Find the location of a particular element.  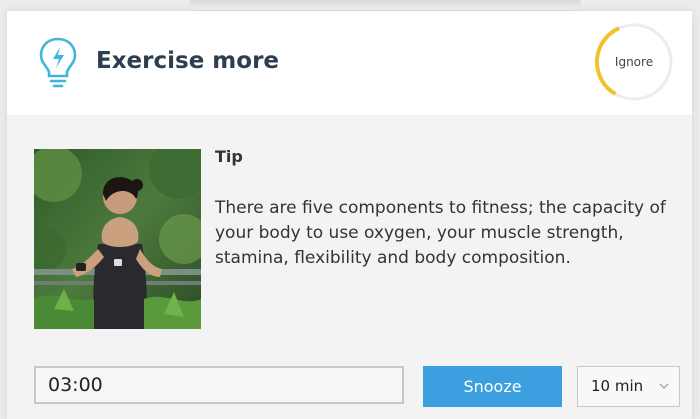

timer-field: 03:00 is located at coordinates (219, 385).